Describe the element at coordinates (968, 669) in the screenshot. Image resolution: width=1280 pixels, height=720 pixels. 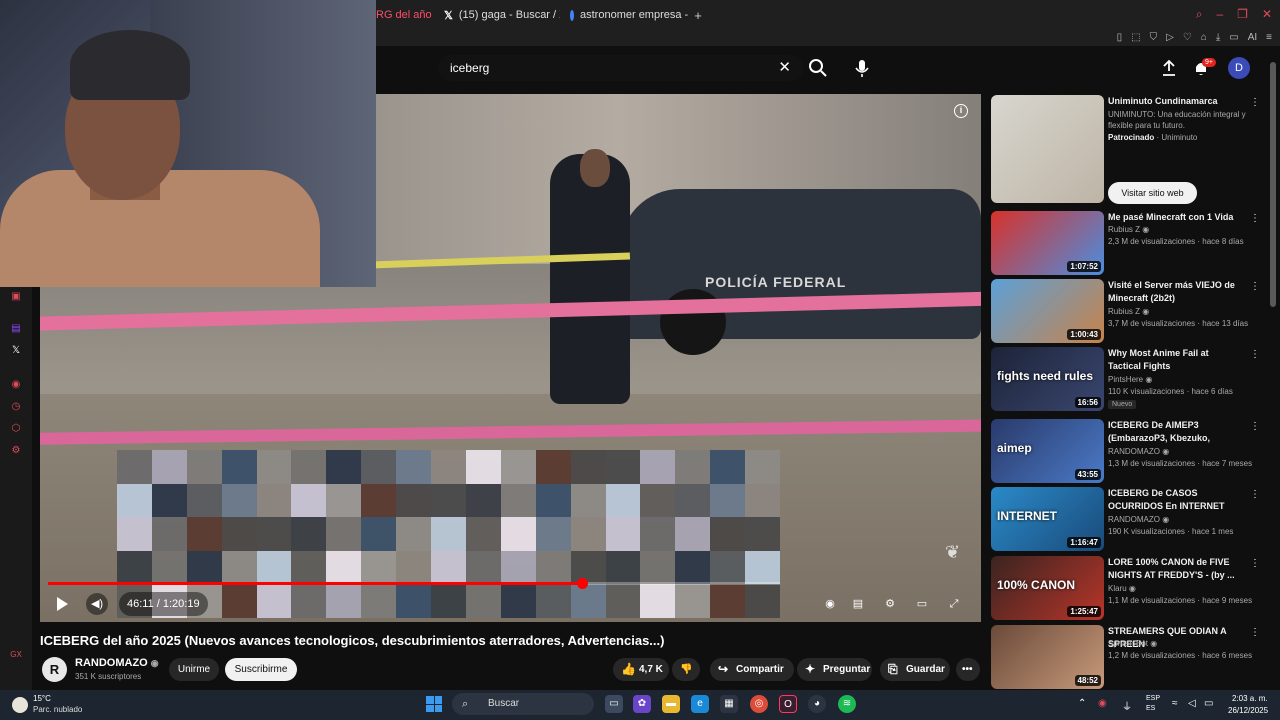
I see `more-button: •••` at that location.